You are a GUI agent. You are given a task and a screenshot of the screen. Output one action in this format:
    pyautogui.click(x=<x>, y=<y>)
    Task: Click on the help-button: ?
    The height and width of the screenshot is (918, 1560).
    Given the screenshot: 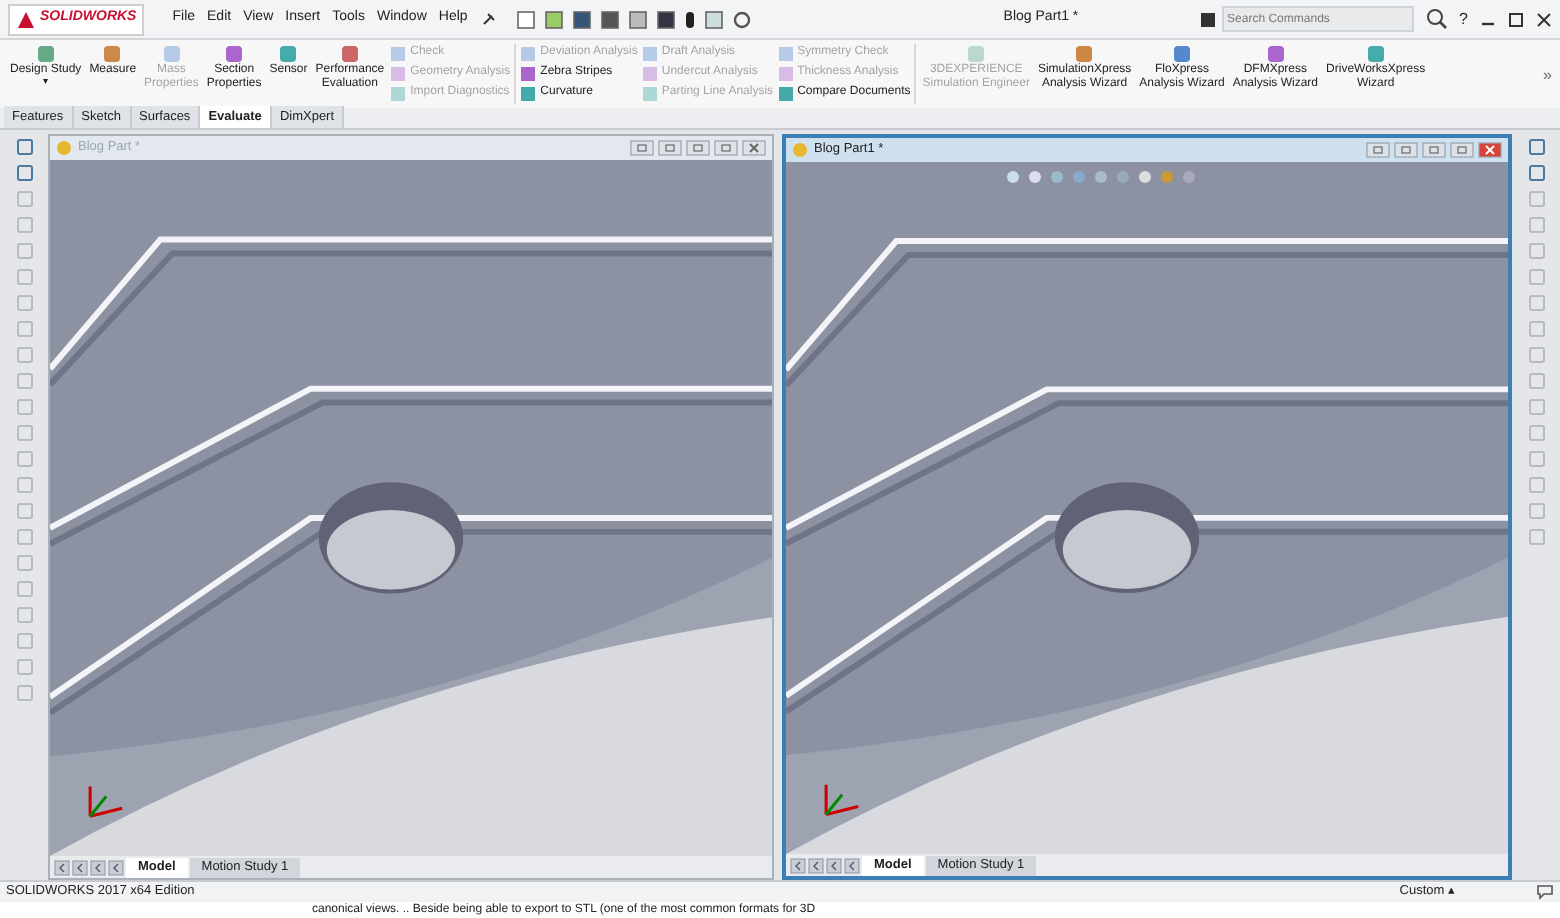 What is the action you would take?
    pyautogui.click(x=1463, y=19)
    